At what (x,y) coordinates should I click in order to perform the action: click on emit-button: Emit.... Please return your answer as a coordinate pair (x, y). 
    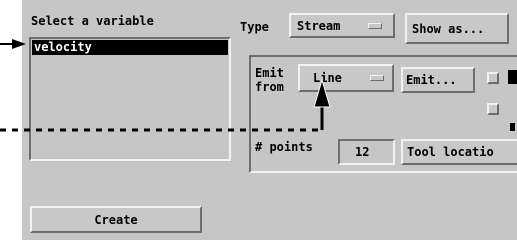
    Looking at the image, I should click on (438, 80).